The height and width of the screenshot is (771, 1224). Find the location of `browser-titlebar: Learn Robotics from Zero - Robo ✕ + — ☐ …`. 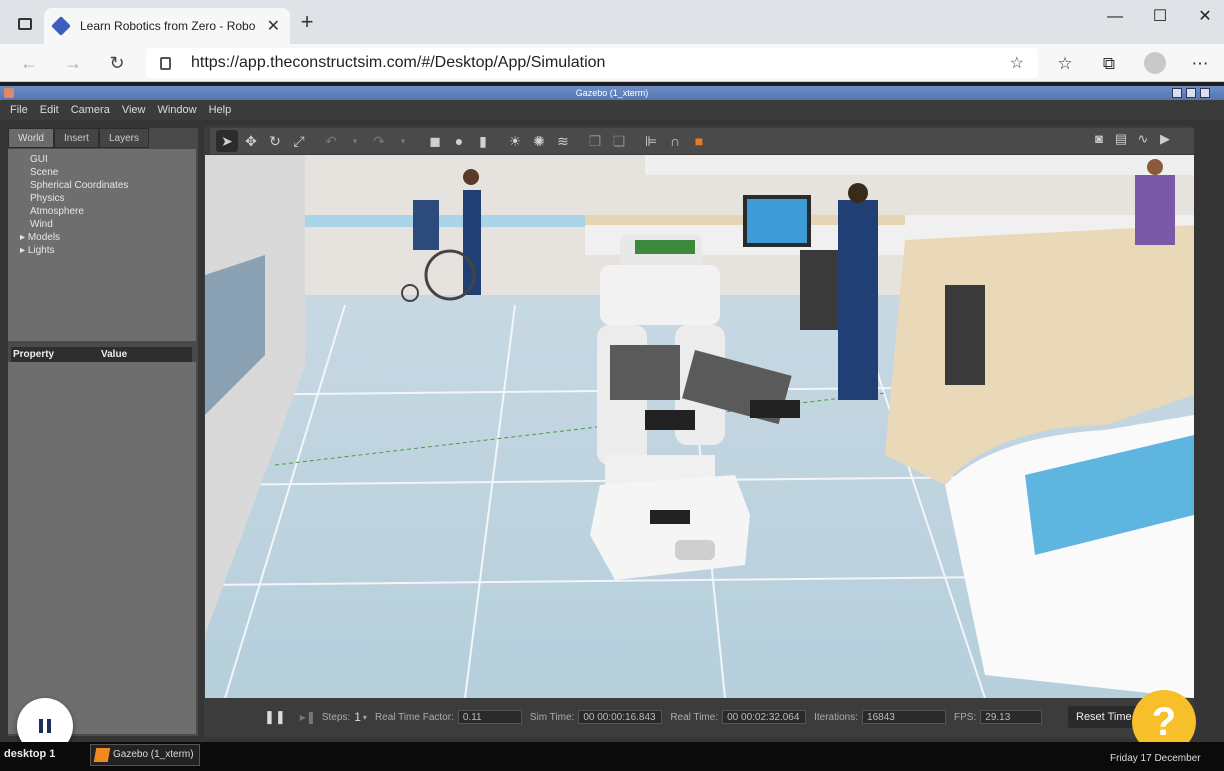

browser-titlebar: Learn Robotics from Zero - Robo ✕ + — ☐ … is located at coordinates (612, 22).